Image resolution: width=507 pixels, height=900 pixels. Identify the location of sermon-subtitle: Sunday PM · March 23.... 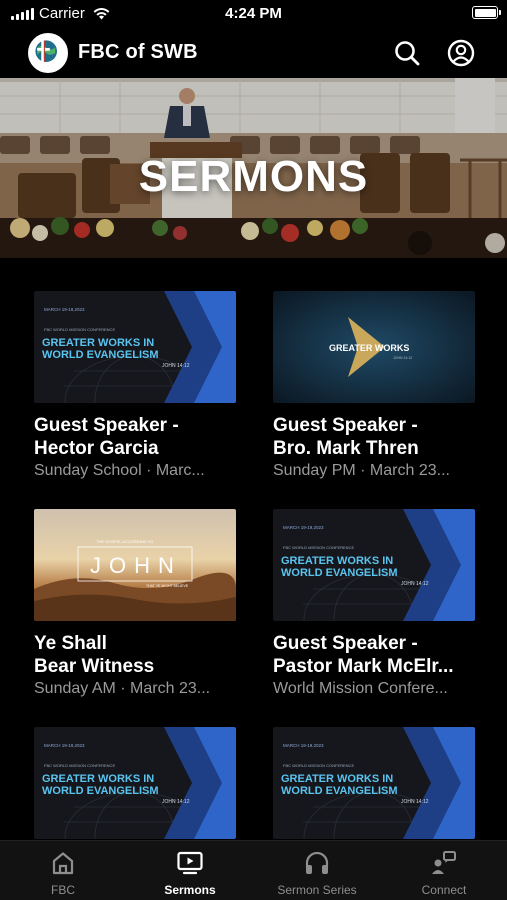
(361, 470).